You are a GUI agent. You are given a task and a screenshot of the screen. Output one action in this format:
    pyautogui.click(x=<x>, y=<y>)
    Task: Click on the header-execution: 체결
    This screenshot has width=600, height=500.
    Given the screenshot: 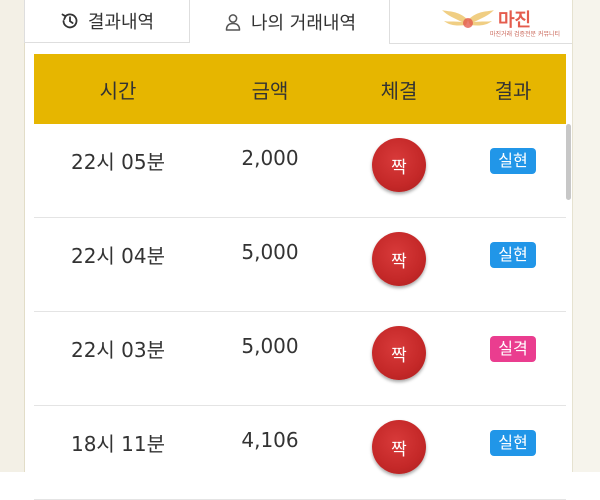 What is the action you would take?
    pyautogui.click(x=399, y=90)
    